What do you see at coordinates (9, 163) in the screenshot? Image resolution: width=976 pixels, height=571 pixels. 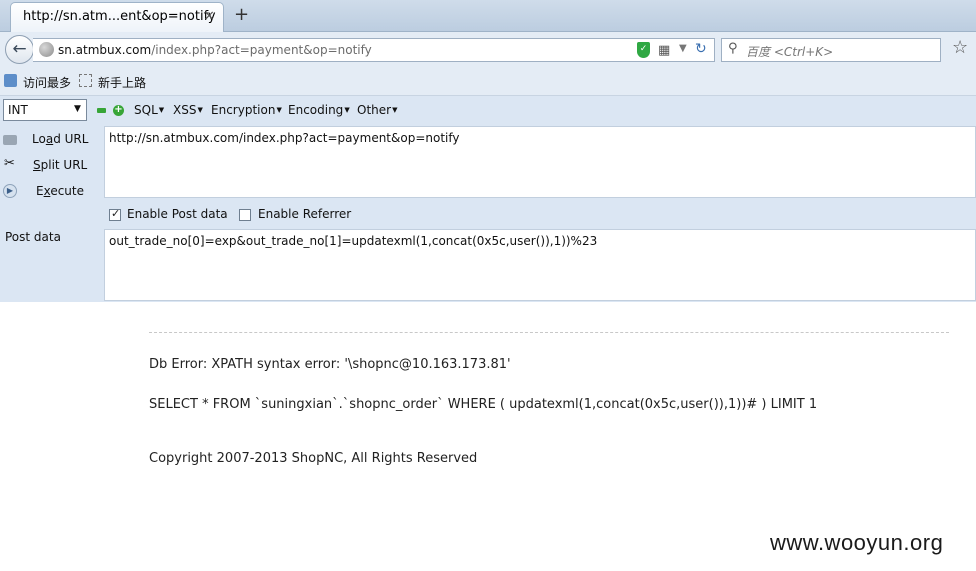 I see `scissors-icon: ✂` at bounding box center [9, 163].